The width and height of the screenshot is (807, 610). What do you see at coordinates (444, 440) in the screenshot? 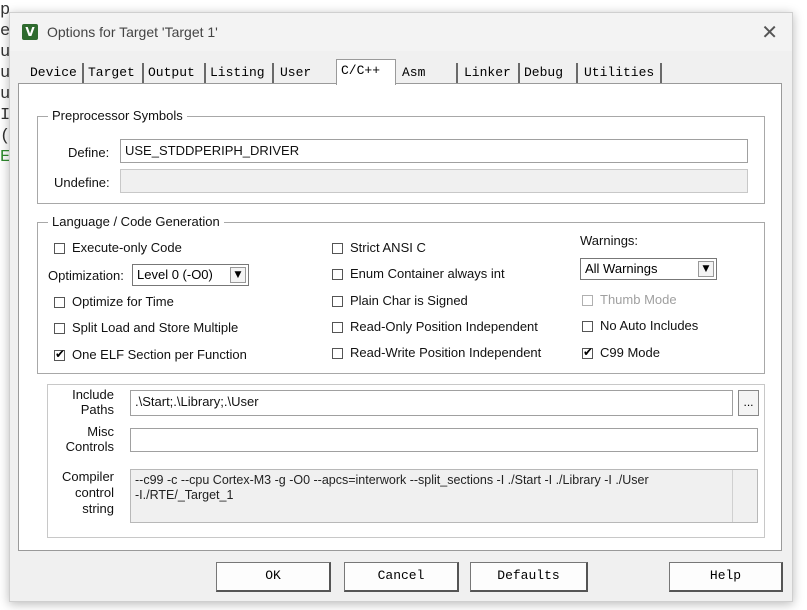
I see `misc-controls-input` at bounding box center [444, 440].